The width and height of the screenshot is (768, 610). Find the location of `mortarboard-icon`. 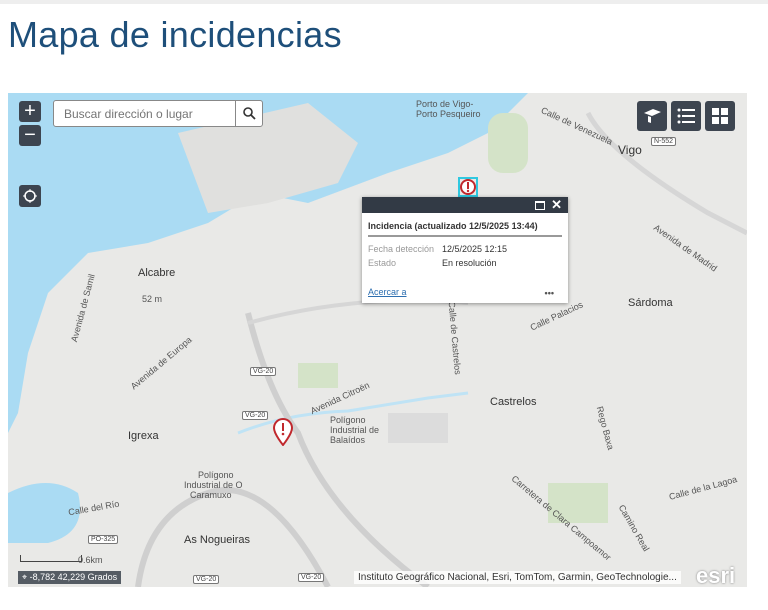

mortarboard-icon is located at coordinates (652, 116).